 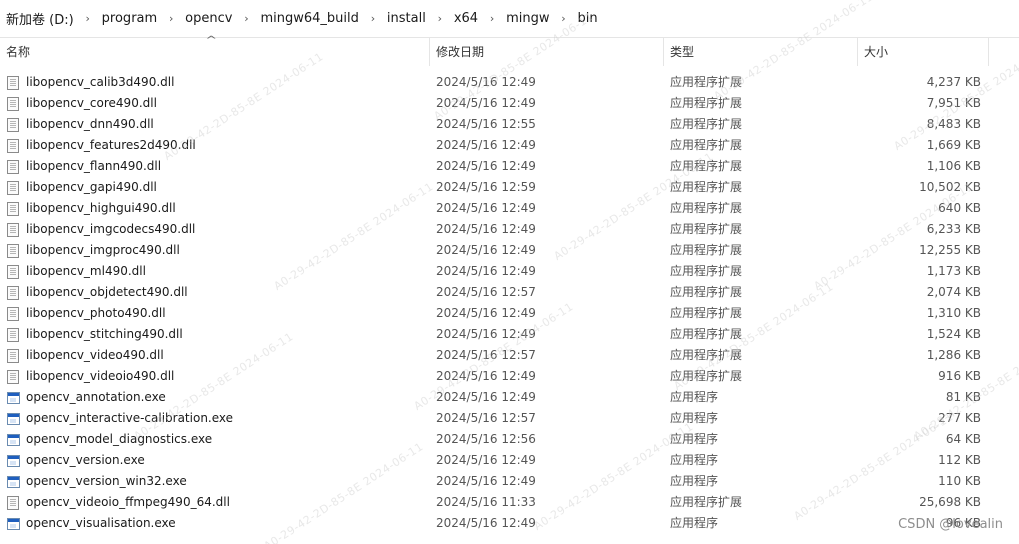 What do you see at coordinates (111, 229) in the screenshot?
I see `file-name: libopencv_imgcodecs490.dll` at bounding box center [111, 229].